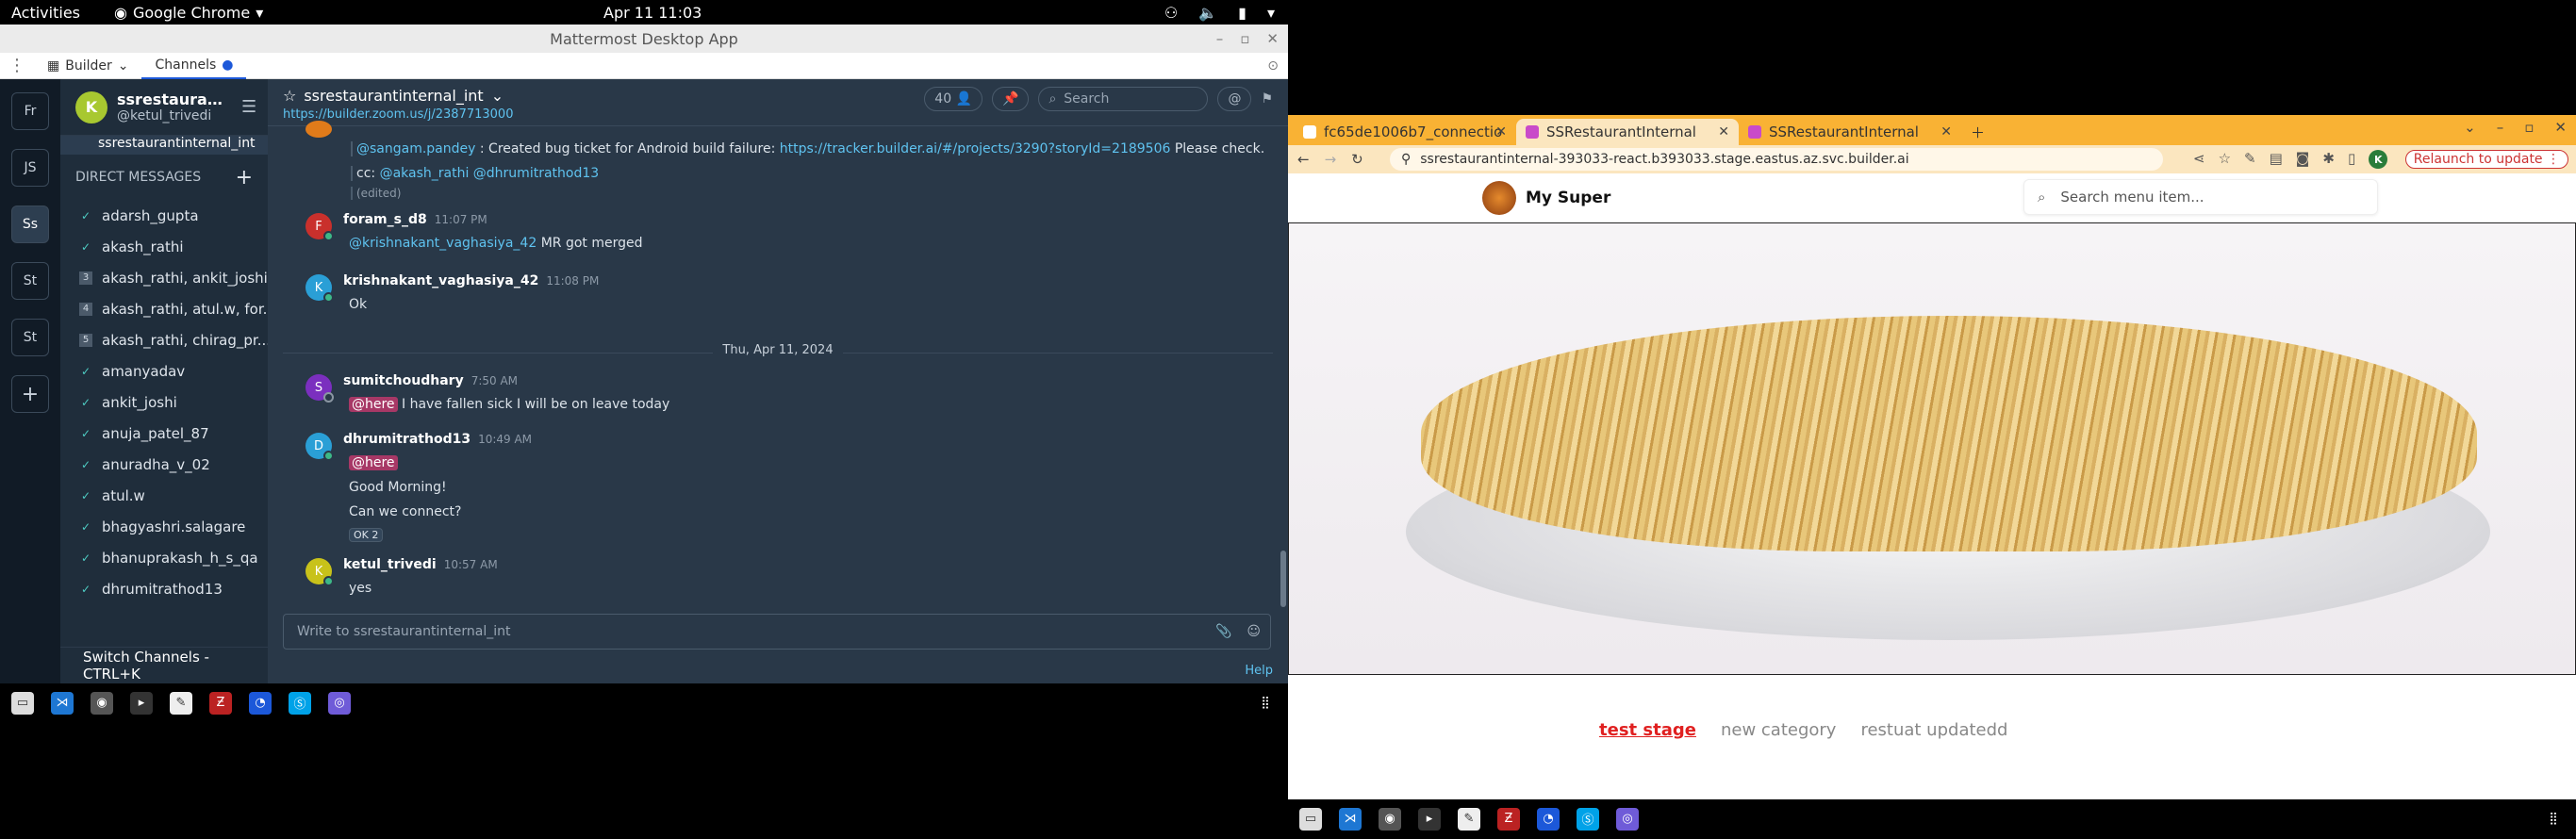 The height and width of the screenshot is (839, 2576). I want to click on search-box: ⌕ Search, so click(1123, 99).